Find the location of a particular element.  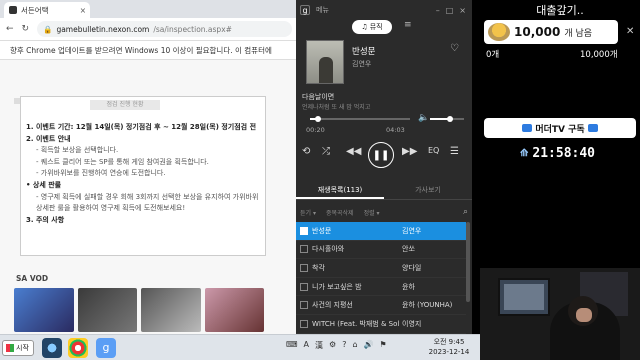

url-path: /sa/inspection.aspx# is located at coordinates (192, 29).